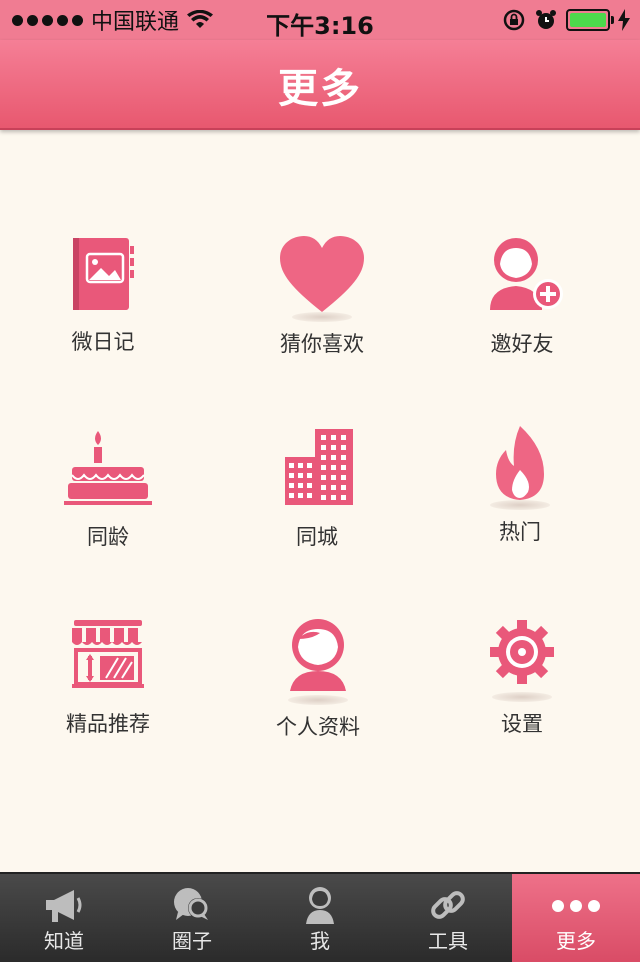 The width and height of the screenshot is (640, 962). I want to click on profile-person-icon, so click(318, 655).